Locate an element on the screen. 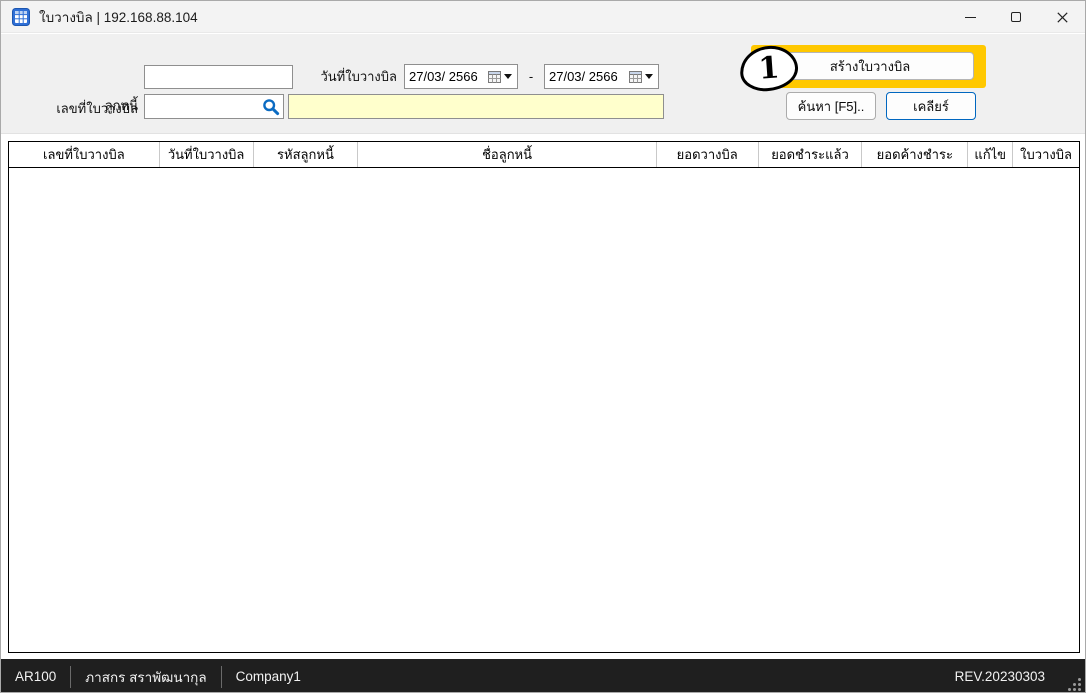 This screenshot has width=1086, height=693. titlebar: ใบวางบิล | 192.168.88.104 is located at coordinates (543, 17).